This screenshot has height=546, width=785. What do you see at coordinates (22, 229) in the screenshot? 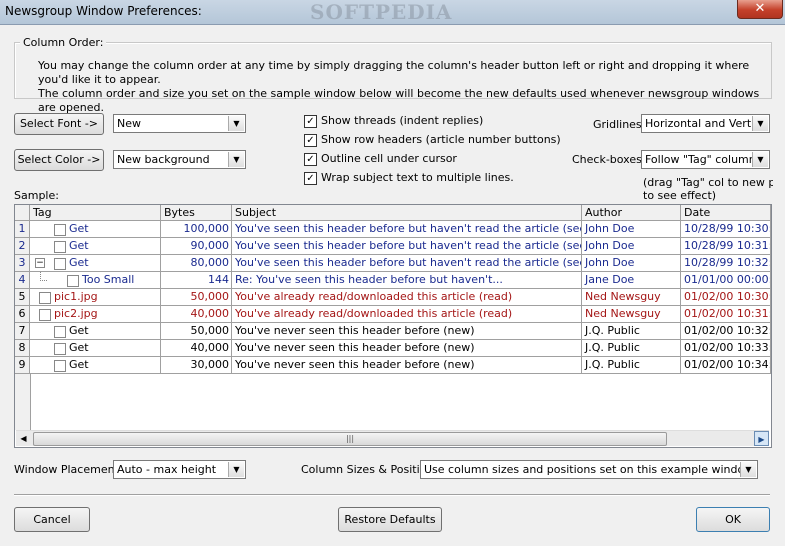
I see `row-number: 1` at bounding box center [22, 229].